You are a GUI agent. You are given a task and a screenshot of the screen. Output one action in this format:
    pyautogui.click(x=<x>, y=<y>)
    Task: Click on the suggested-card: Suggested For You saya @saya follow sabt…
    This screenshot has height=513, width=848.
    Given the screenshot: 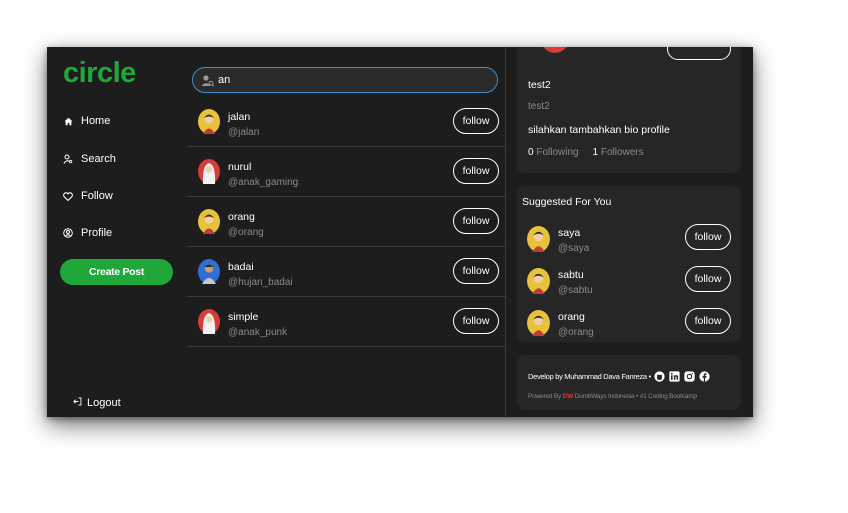 What is the action you would take?
    pyautogui.click(x=629, y=264)
    